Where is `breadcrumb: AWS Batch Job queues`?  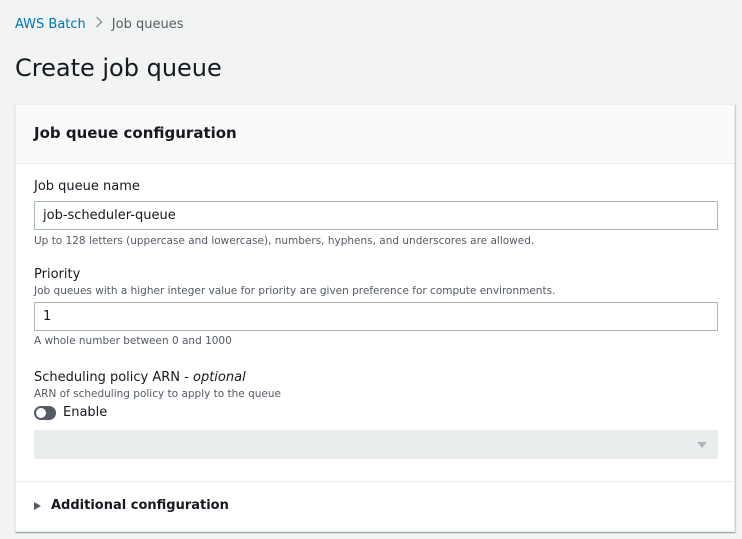
breadcrumb: AWS Batch Job queues is located at coordinates (99, 24).